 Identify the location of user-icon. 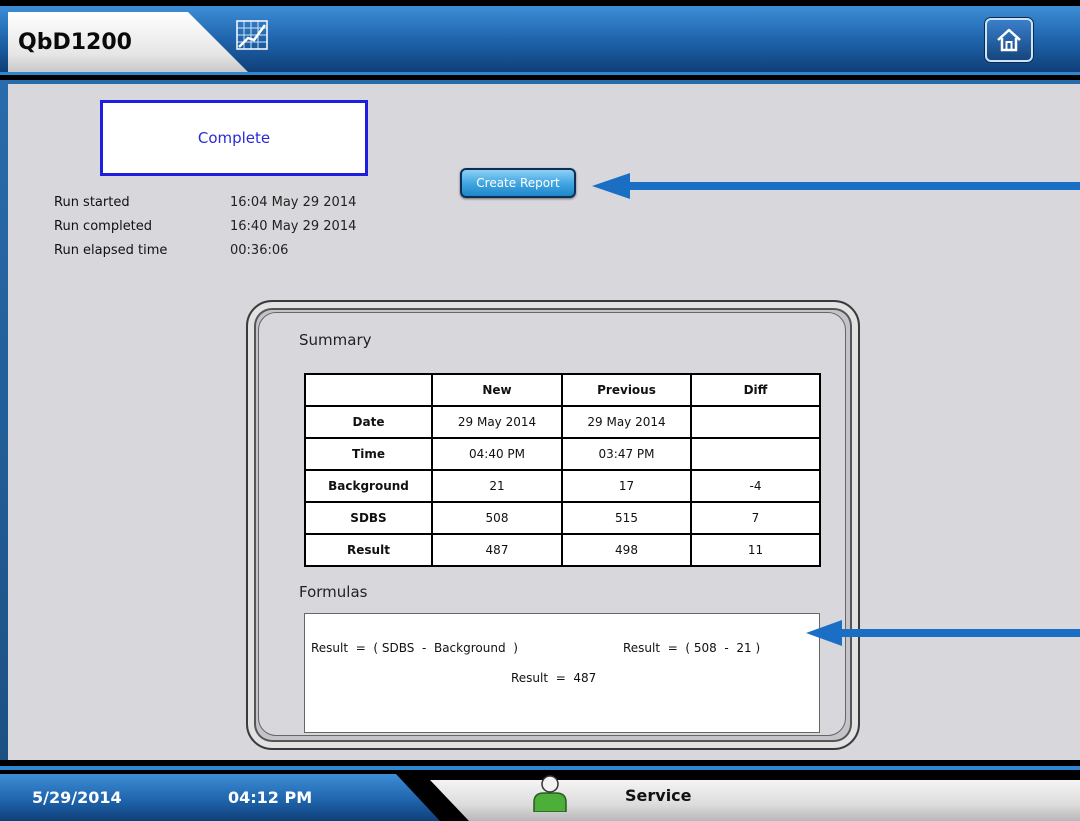
(550, 793).